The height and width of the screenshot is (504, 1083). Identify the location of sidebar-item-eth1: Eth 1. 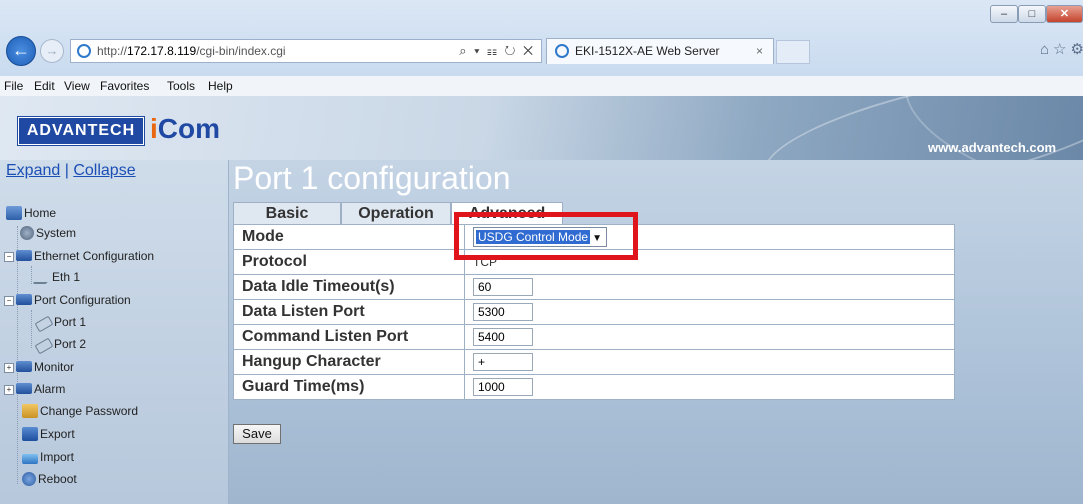
(56, 277).